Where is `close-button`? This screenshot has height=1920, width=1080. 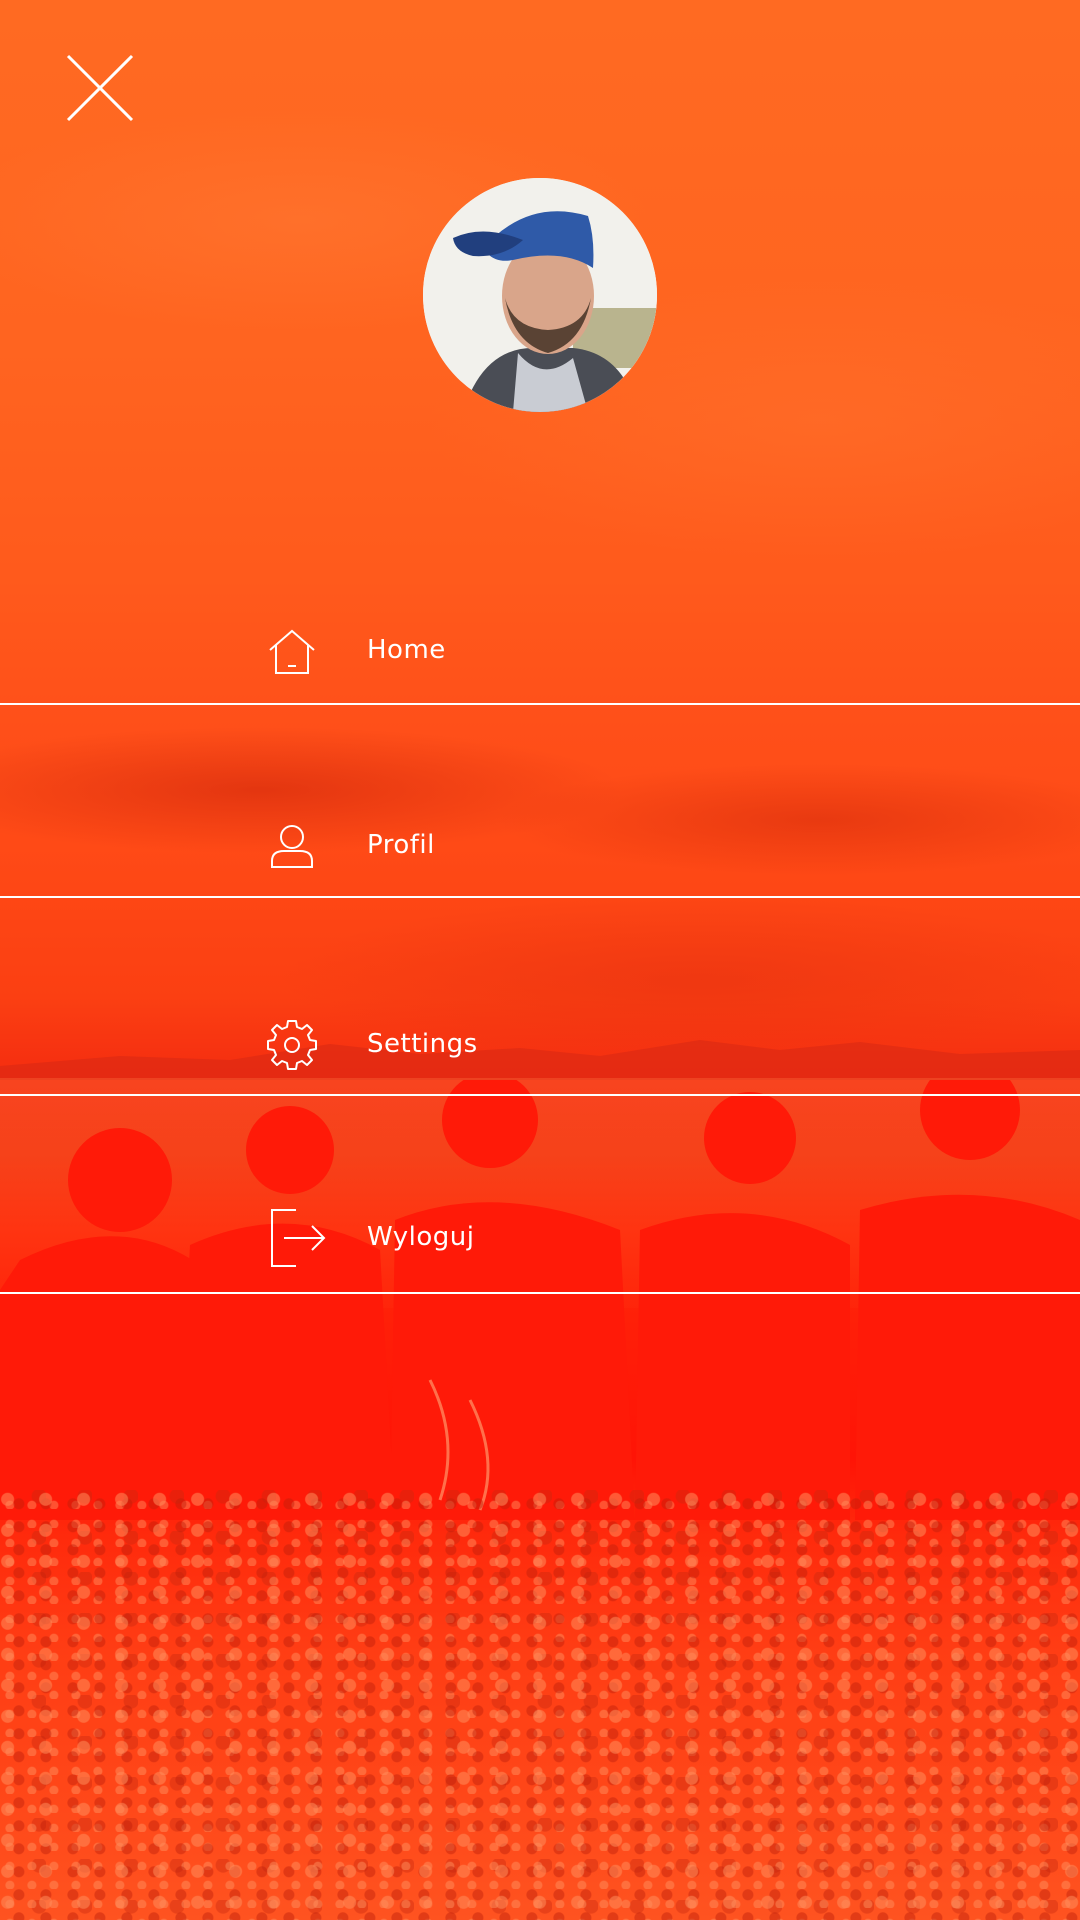 close-button is located at coordinates (100, 88).